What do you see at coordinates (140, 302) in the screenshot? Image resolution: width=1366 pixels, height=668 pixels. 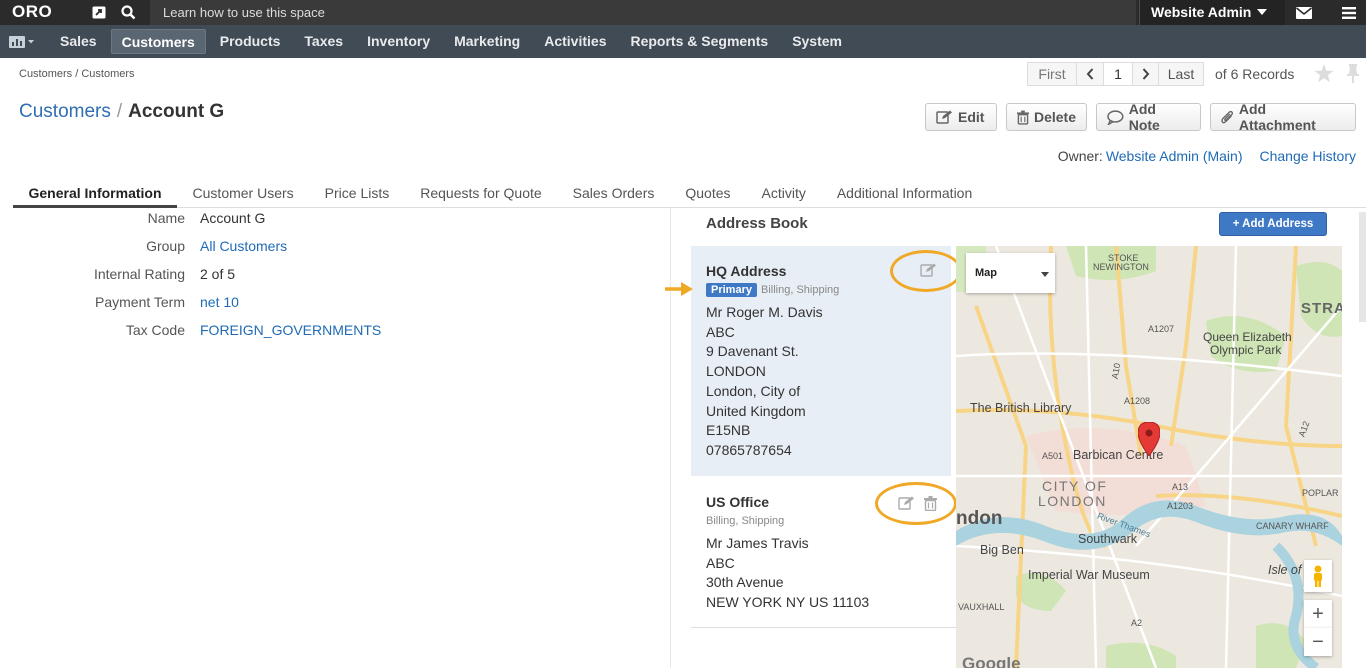 I see `payment-term-label: Payment Term` at bounding box center [140, 302].